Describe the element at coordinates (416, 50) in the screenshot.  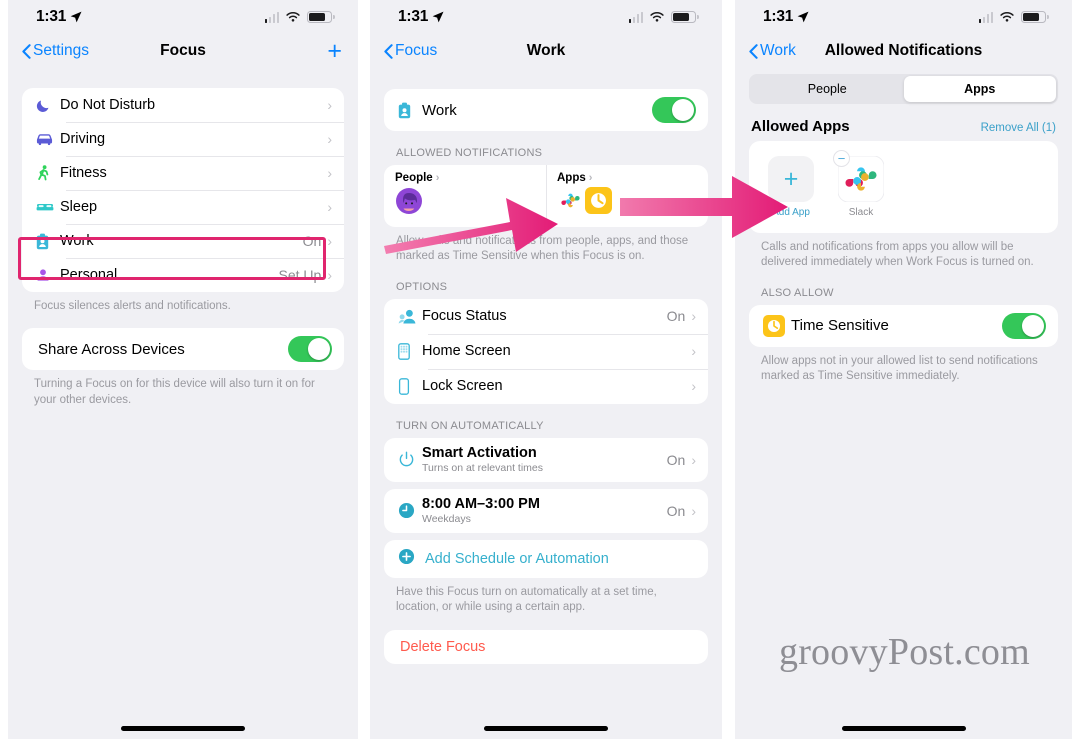
I see `back-button-label: Focus` at that location.